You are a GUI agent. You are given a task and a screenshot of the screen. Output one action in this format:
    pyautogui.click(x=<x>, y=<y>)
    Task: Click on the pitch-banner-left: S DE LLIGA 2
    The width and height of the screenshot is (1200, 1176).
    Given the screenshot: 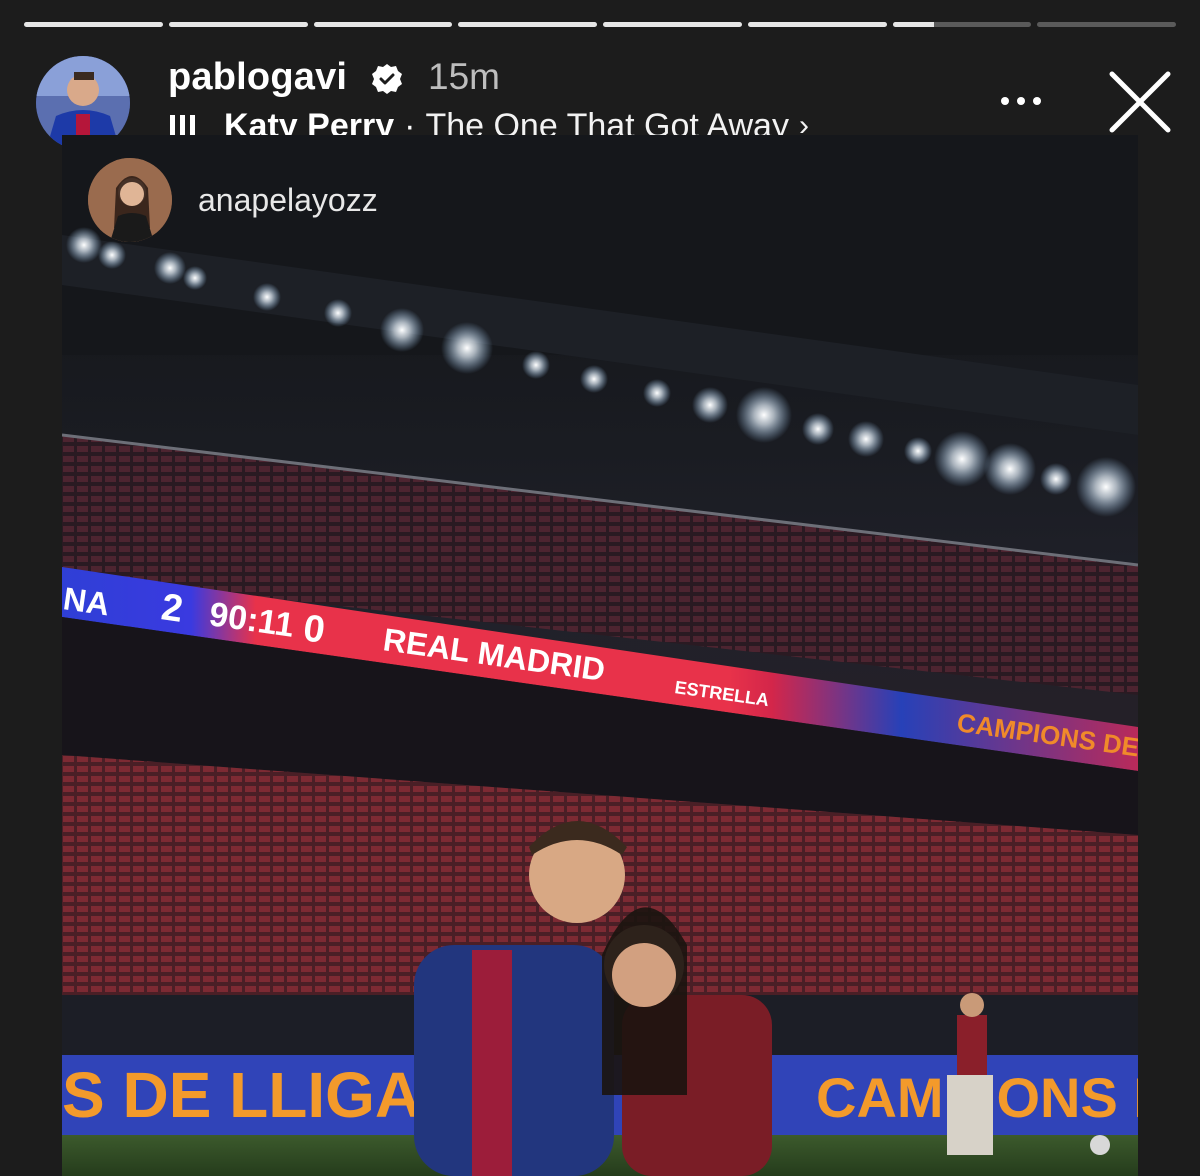 What is the action you would take?
    pyautogui.click(x=267, y=1095)
    